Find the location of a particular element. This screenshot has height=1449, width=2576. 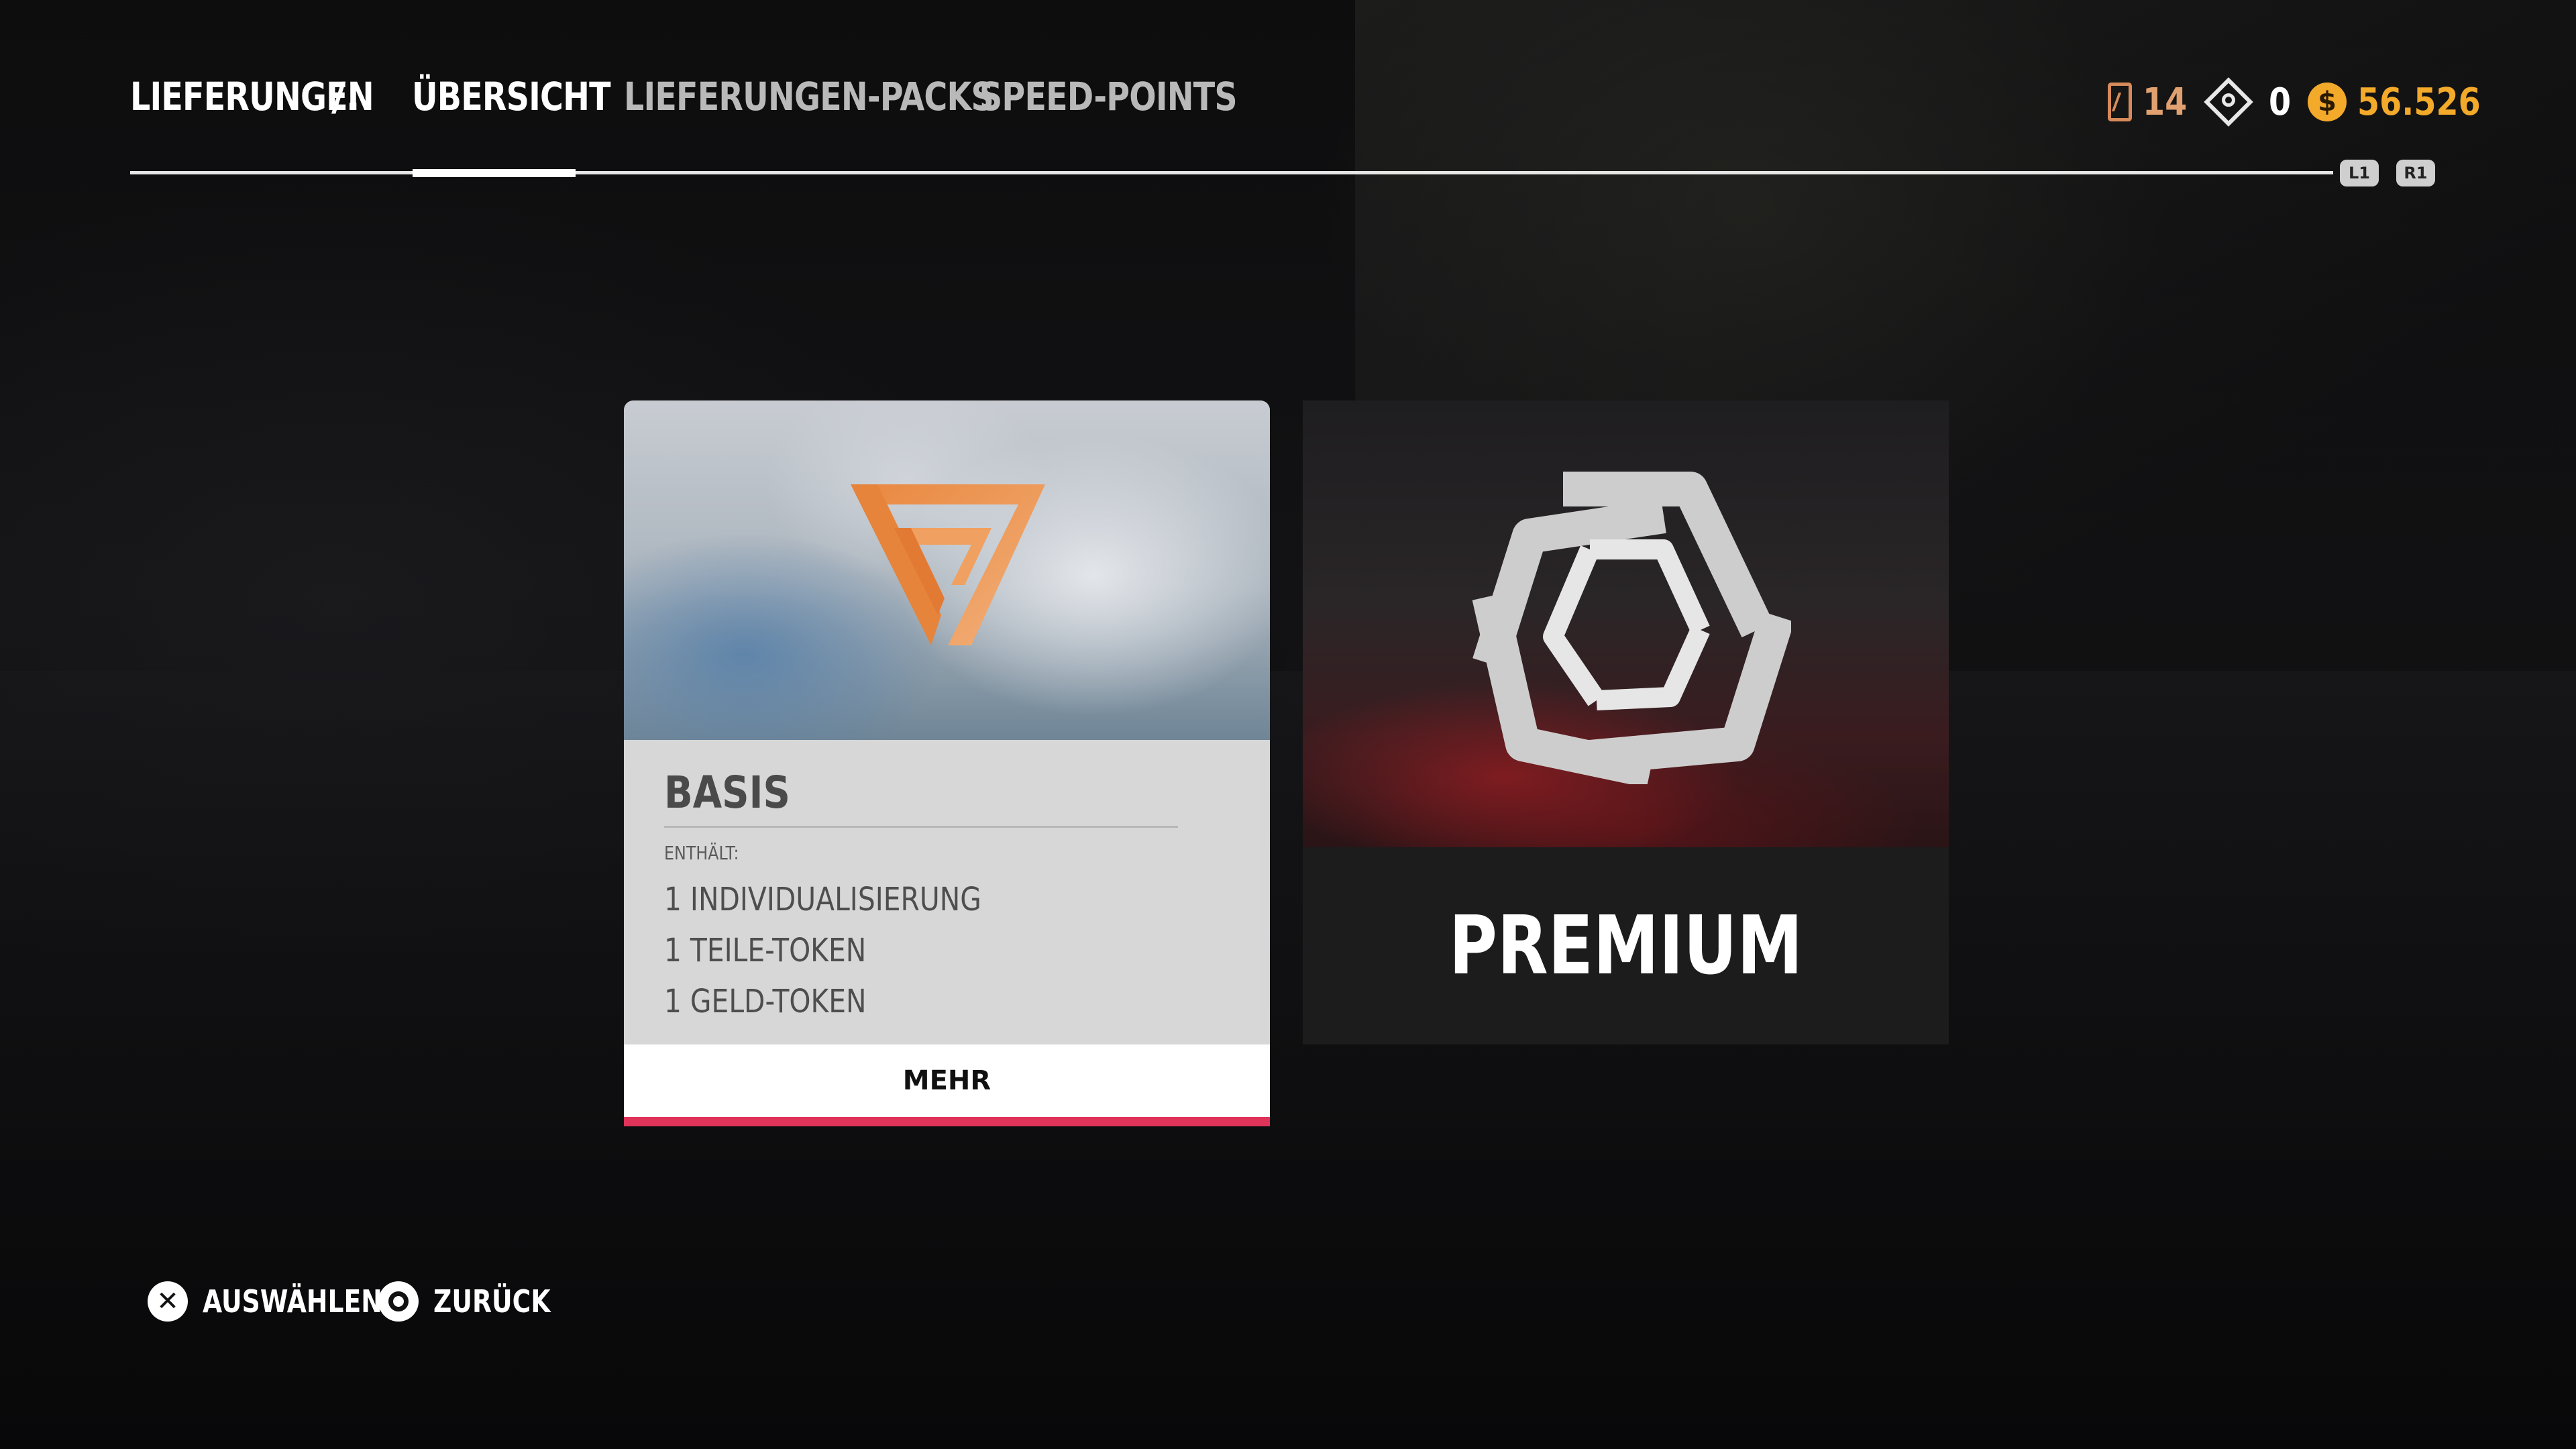

basis-pack-image is located at coordinates (947, 570).